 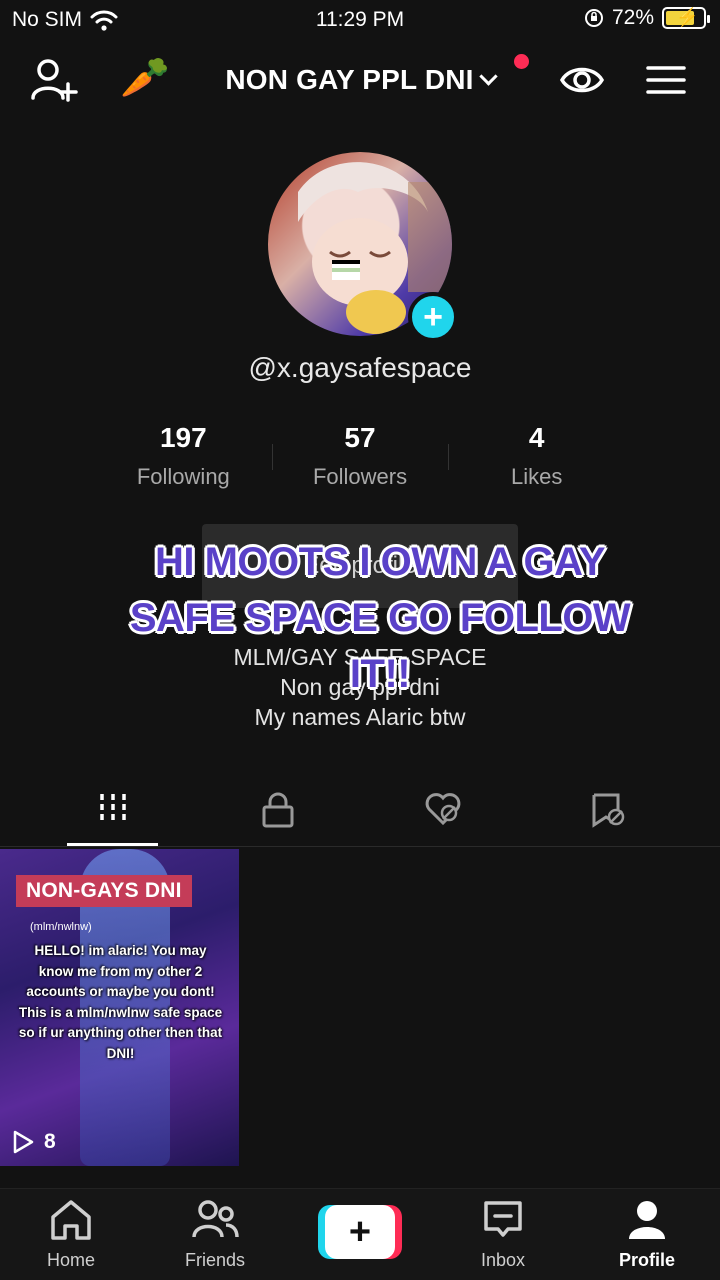 I want to click on home-icon, so click(x=71, y=1220).